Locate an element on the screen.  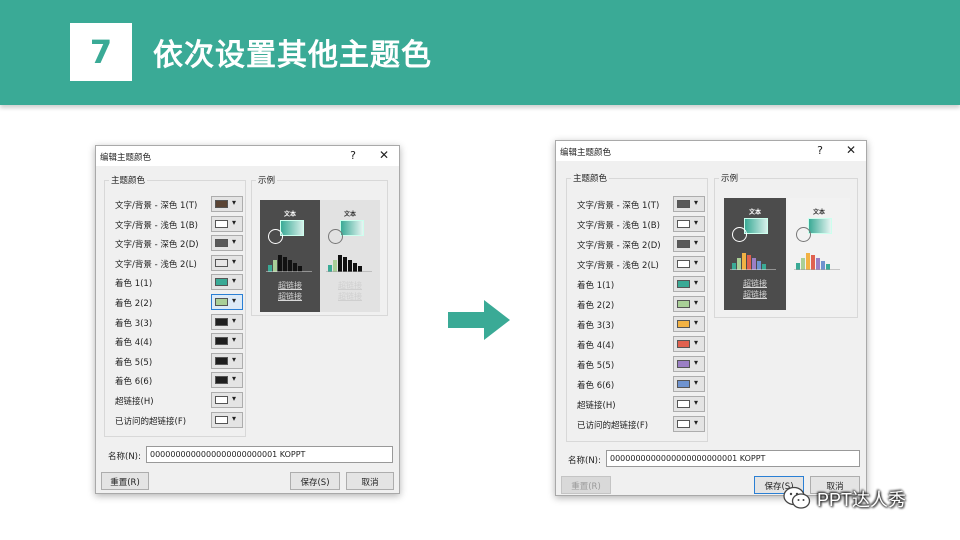
sample-hyperlink: 超链接 is located at coordinates (755, 283).